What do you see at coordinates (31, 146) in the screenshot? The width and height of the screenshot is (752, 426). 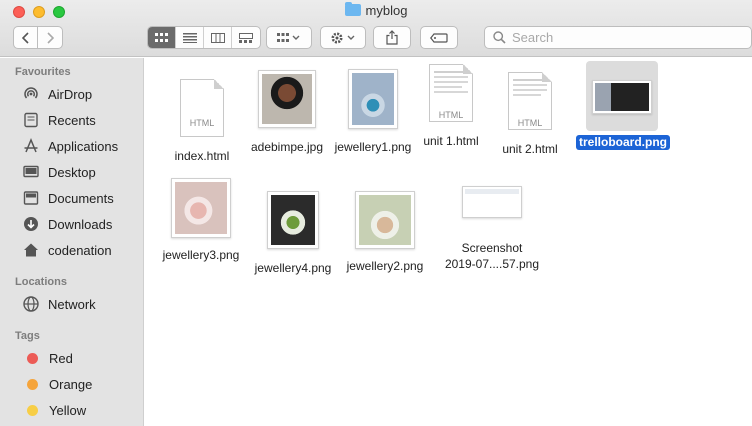 I see `applications-icon` at bounding box center [31, 146].